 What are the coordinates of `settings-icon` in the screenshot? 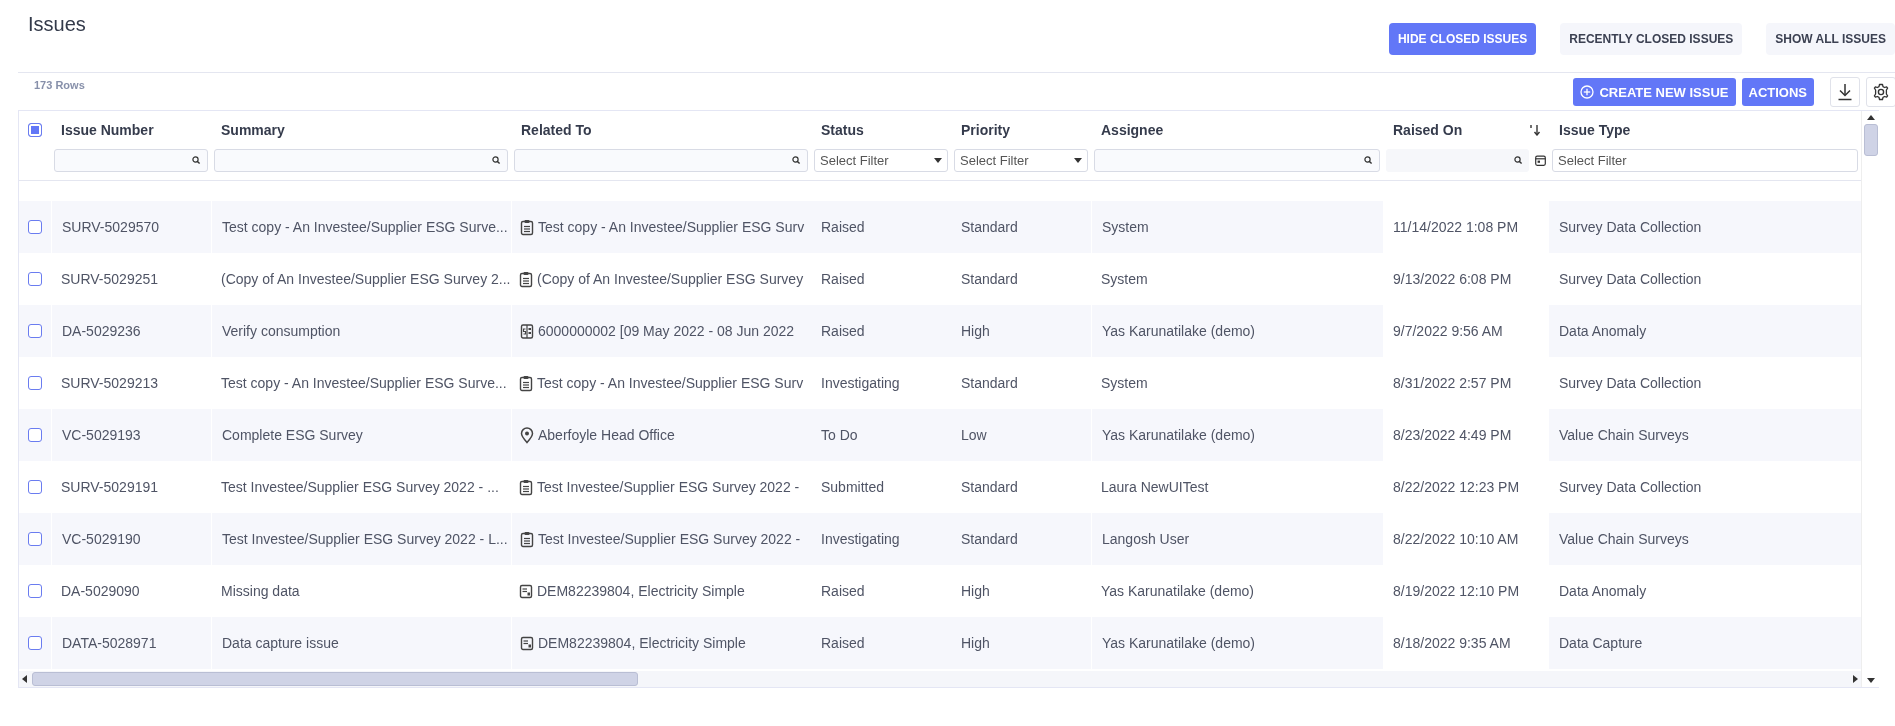 It's located at (1881, 92).